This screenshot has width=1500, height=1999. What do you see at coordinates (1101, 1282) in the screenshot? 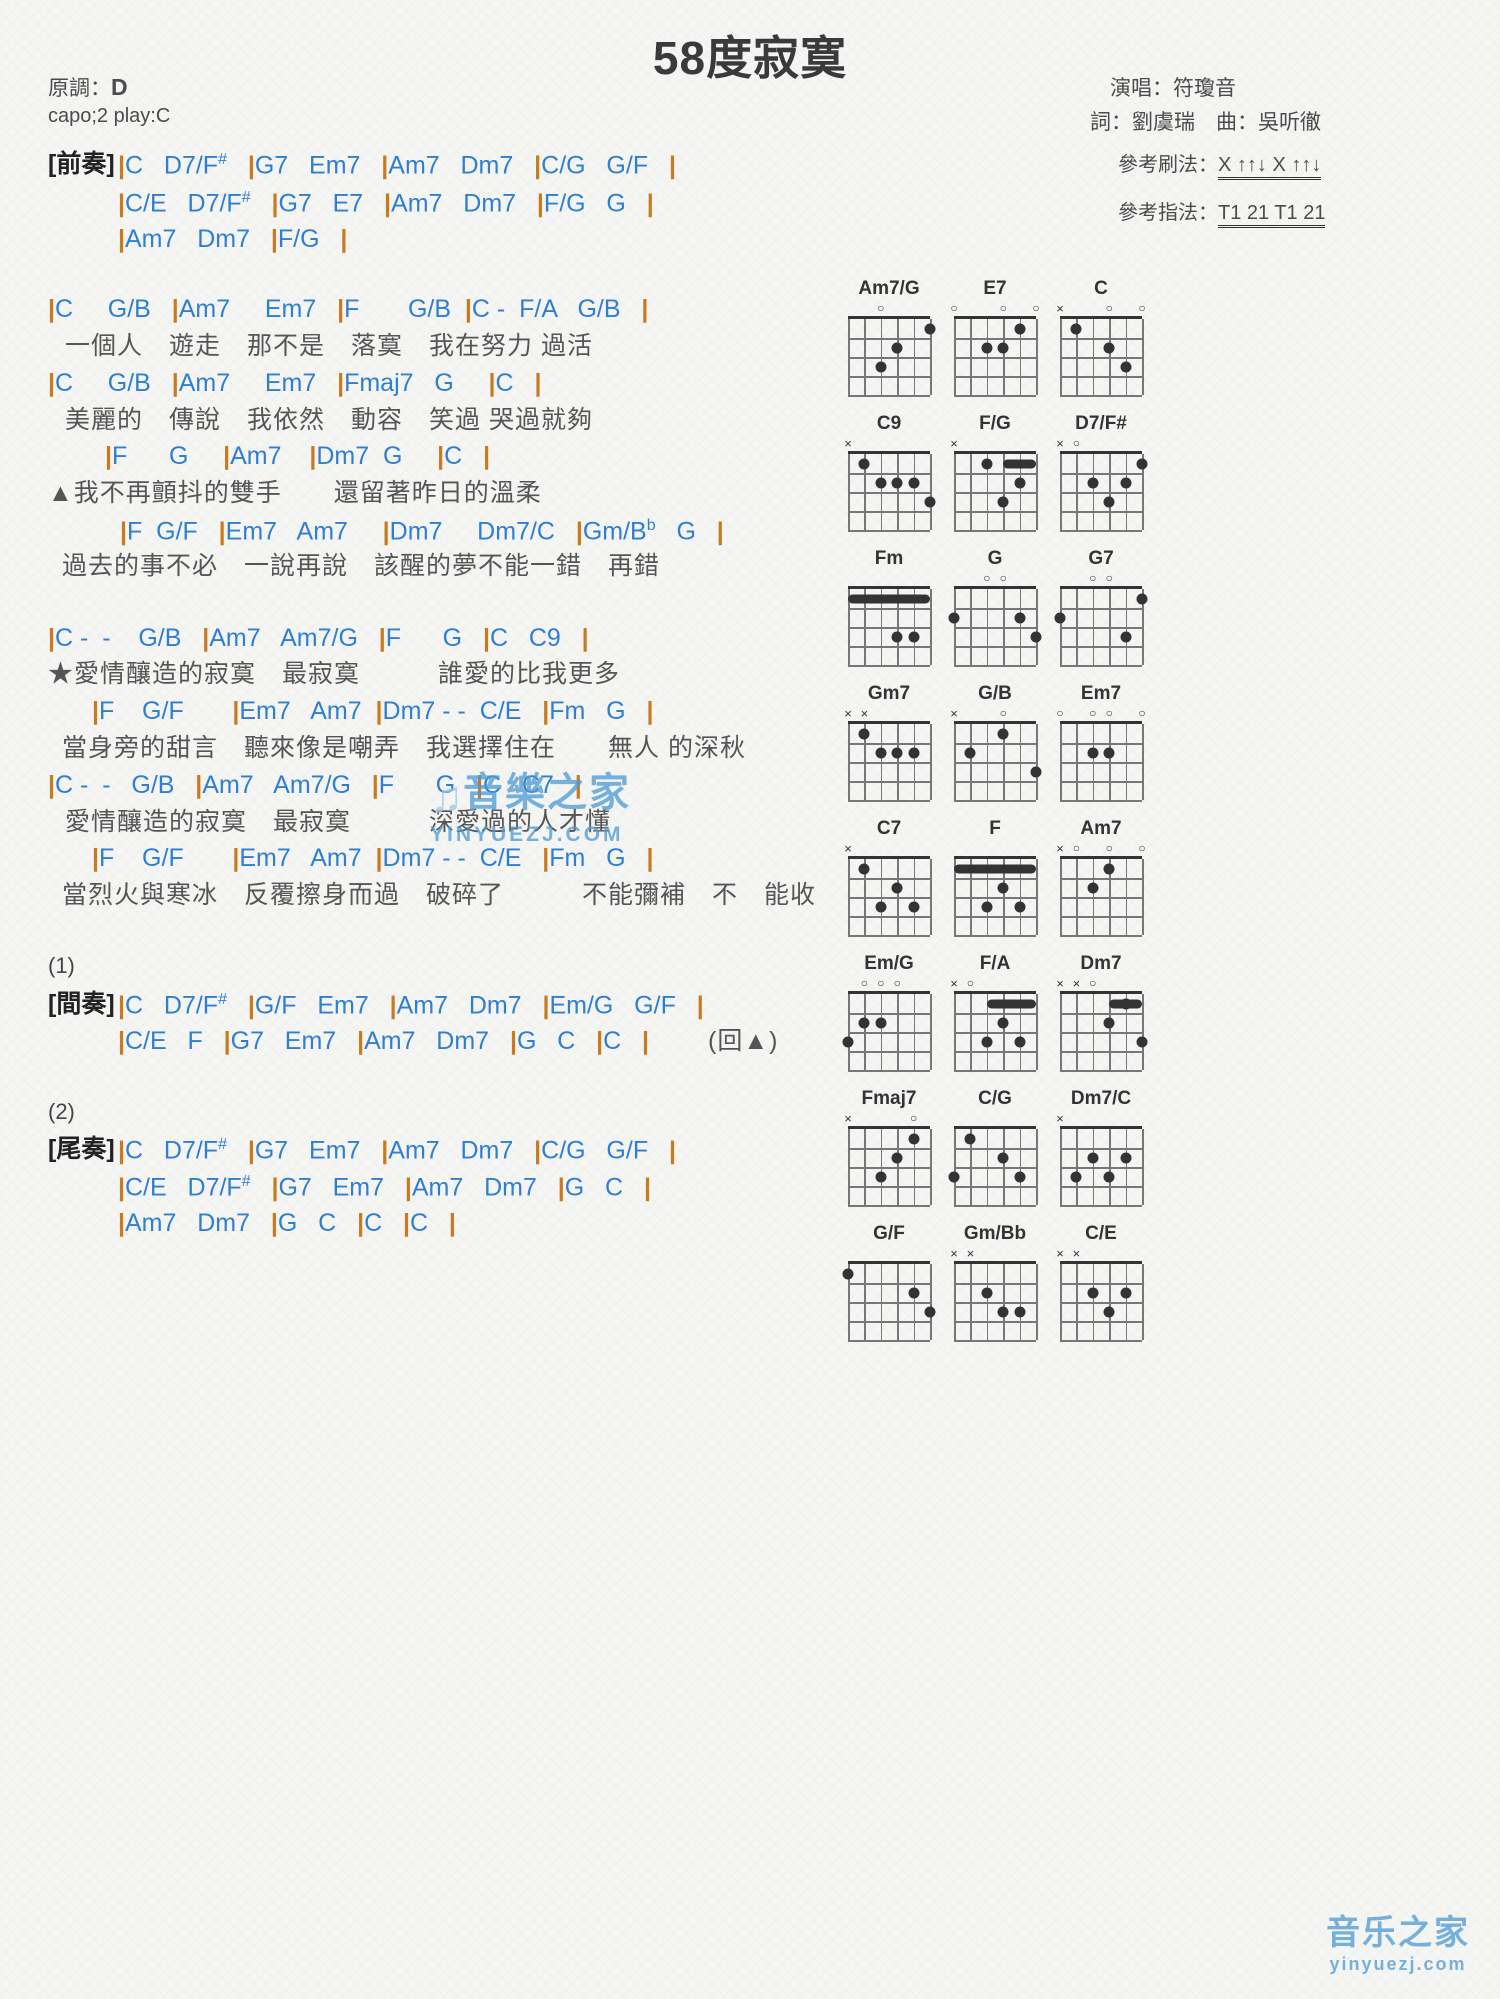
I see `chord-diagram: C/E × ×` at bounding box center [1101, 1282].